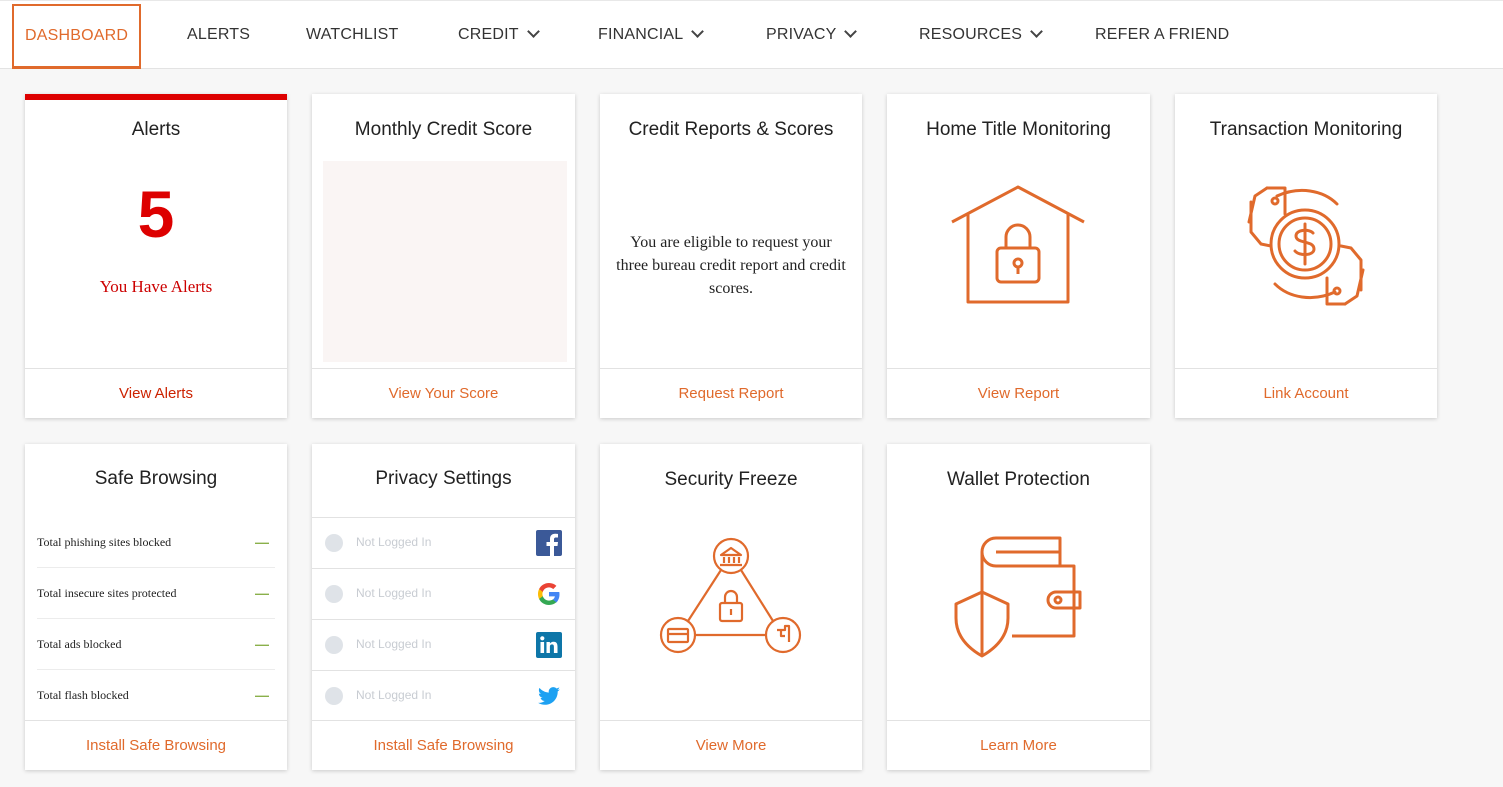  I want to click on house-lock-icon, so click(1018, 246).